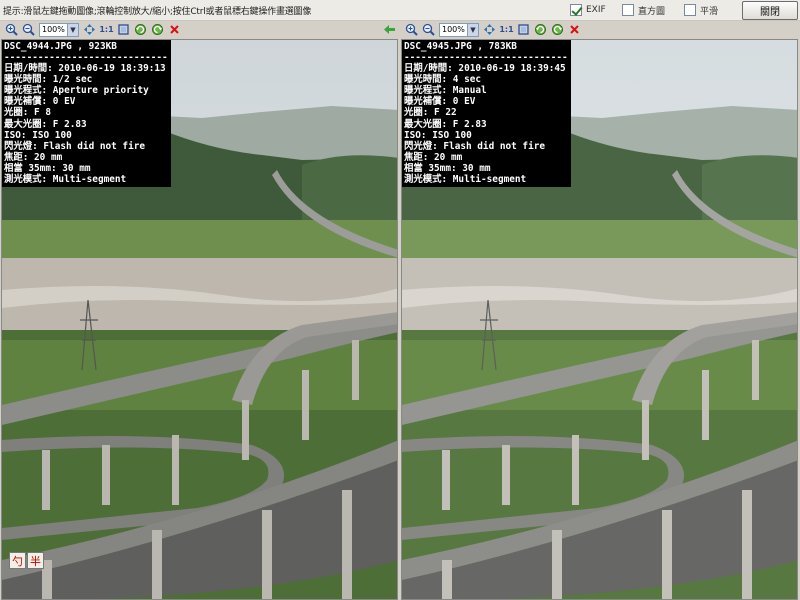 Image resolution: width=800 pixels, height=600 pixels. What do you see at coordinates (60, 46) in the screenshot?
I see `left-exif-title: DSC_4944.JPG , 923KB` at bounding box center [60, 46].